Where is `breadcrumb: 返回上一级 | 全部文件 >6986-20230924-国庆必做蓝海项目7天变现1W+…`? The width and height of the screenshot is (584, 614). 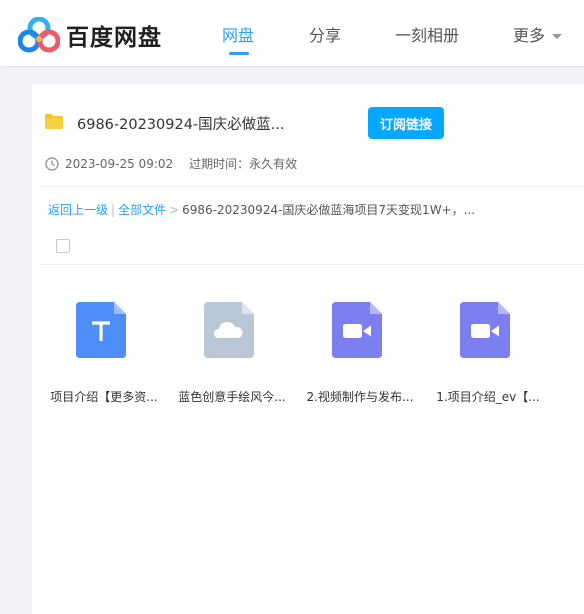 breadcrumb: 返回上一级 | 全部文件 >6986-20230924-国庆必做蓝海项目7天变现1W+… is located at coordinates (261, 209).